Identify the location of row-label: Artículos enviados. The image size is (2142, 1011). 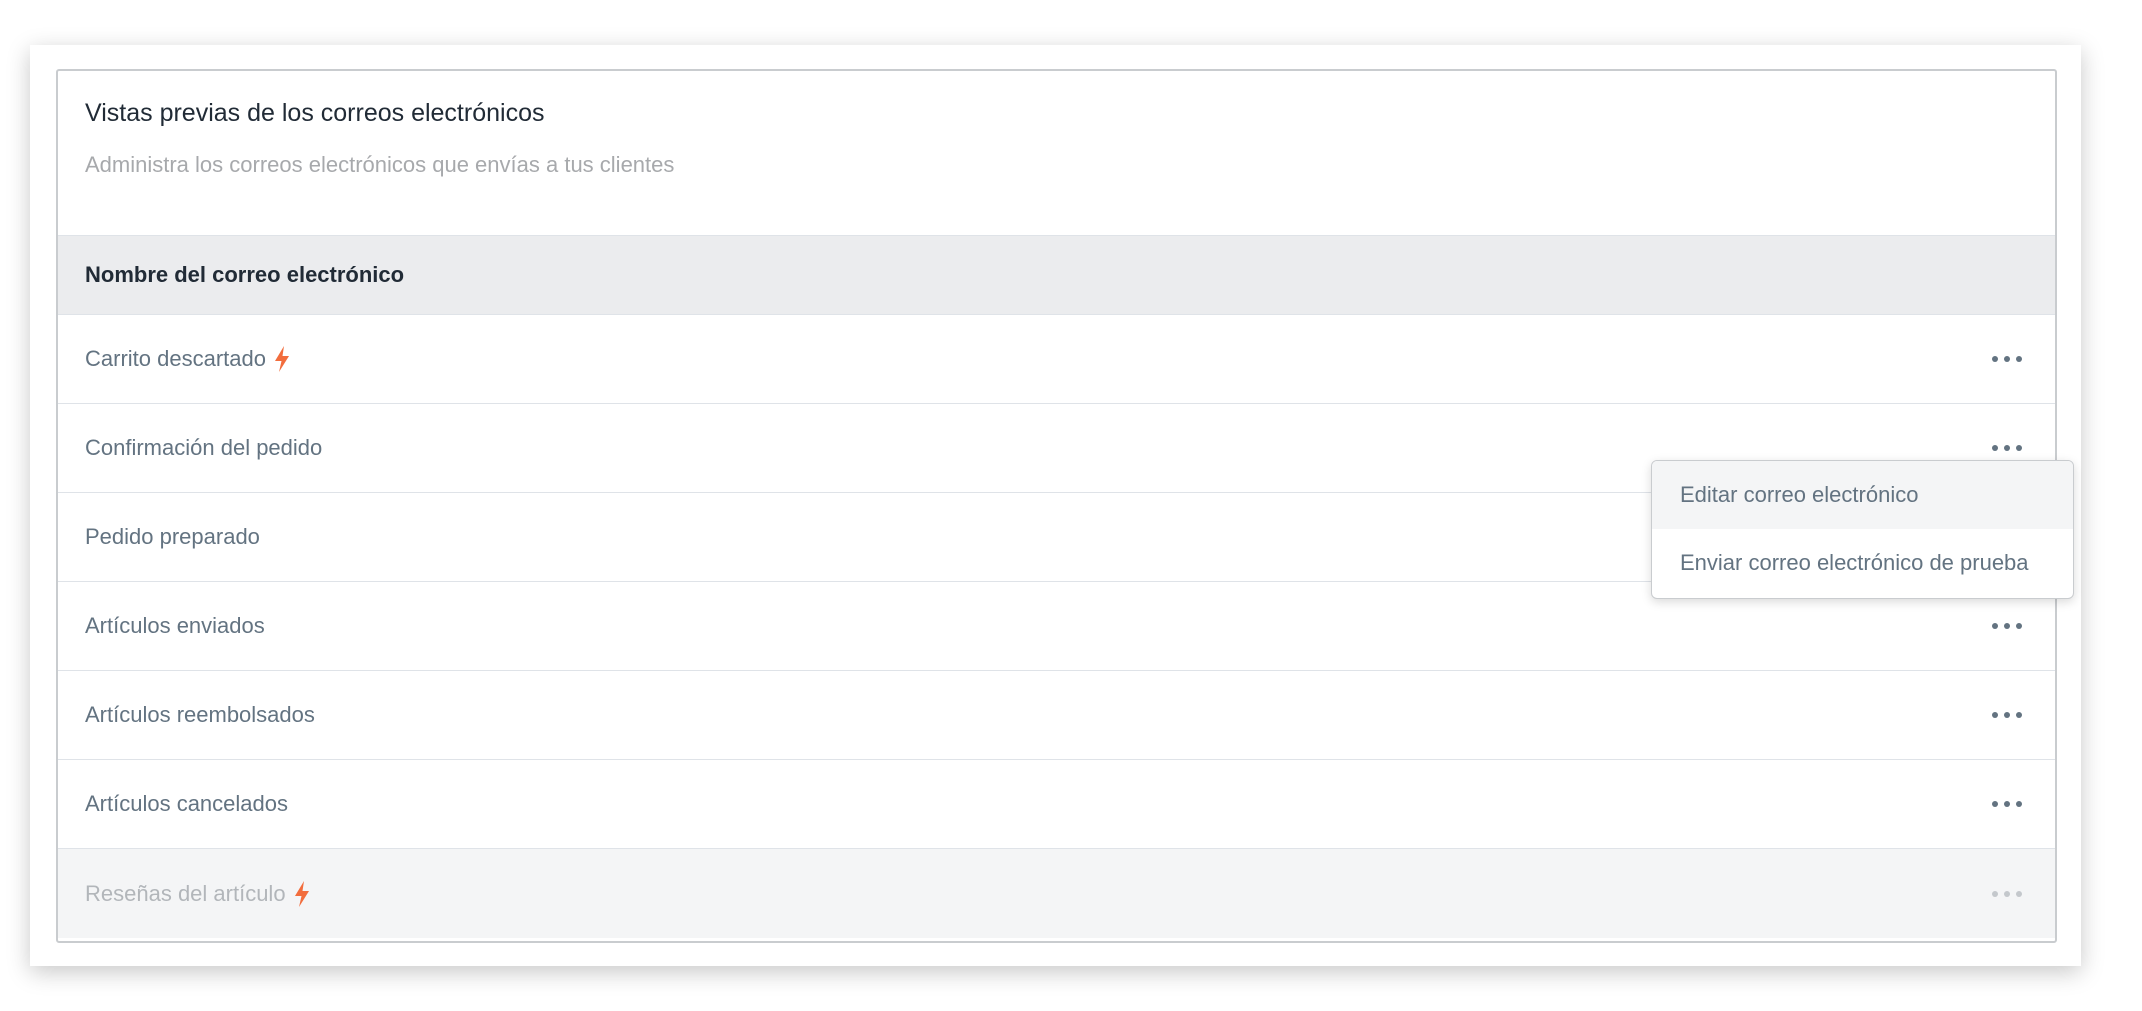
(175, 626).